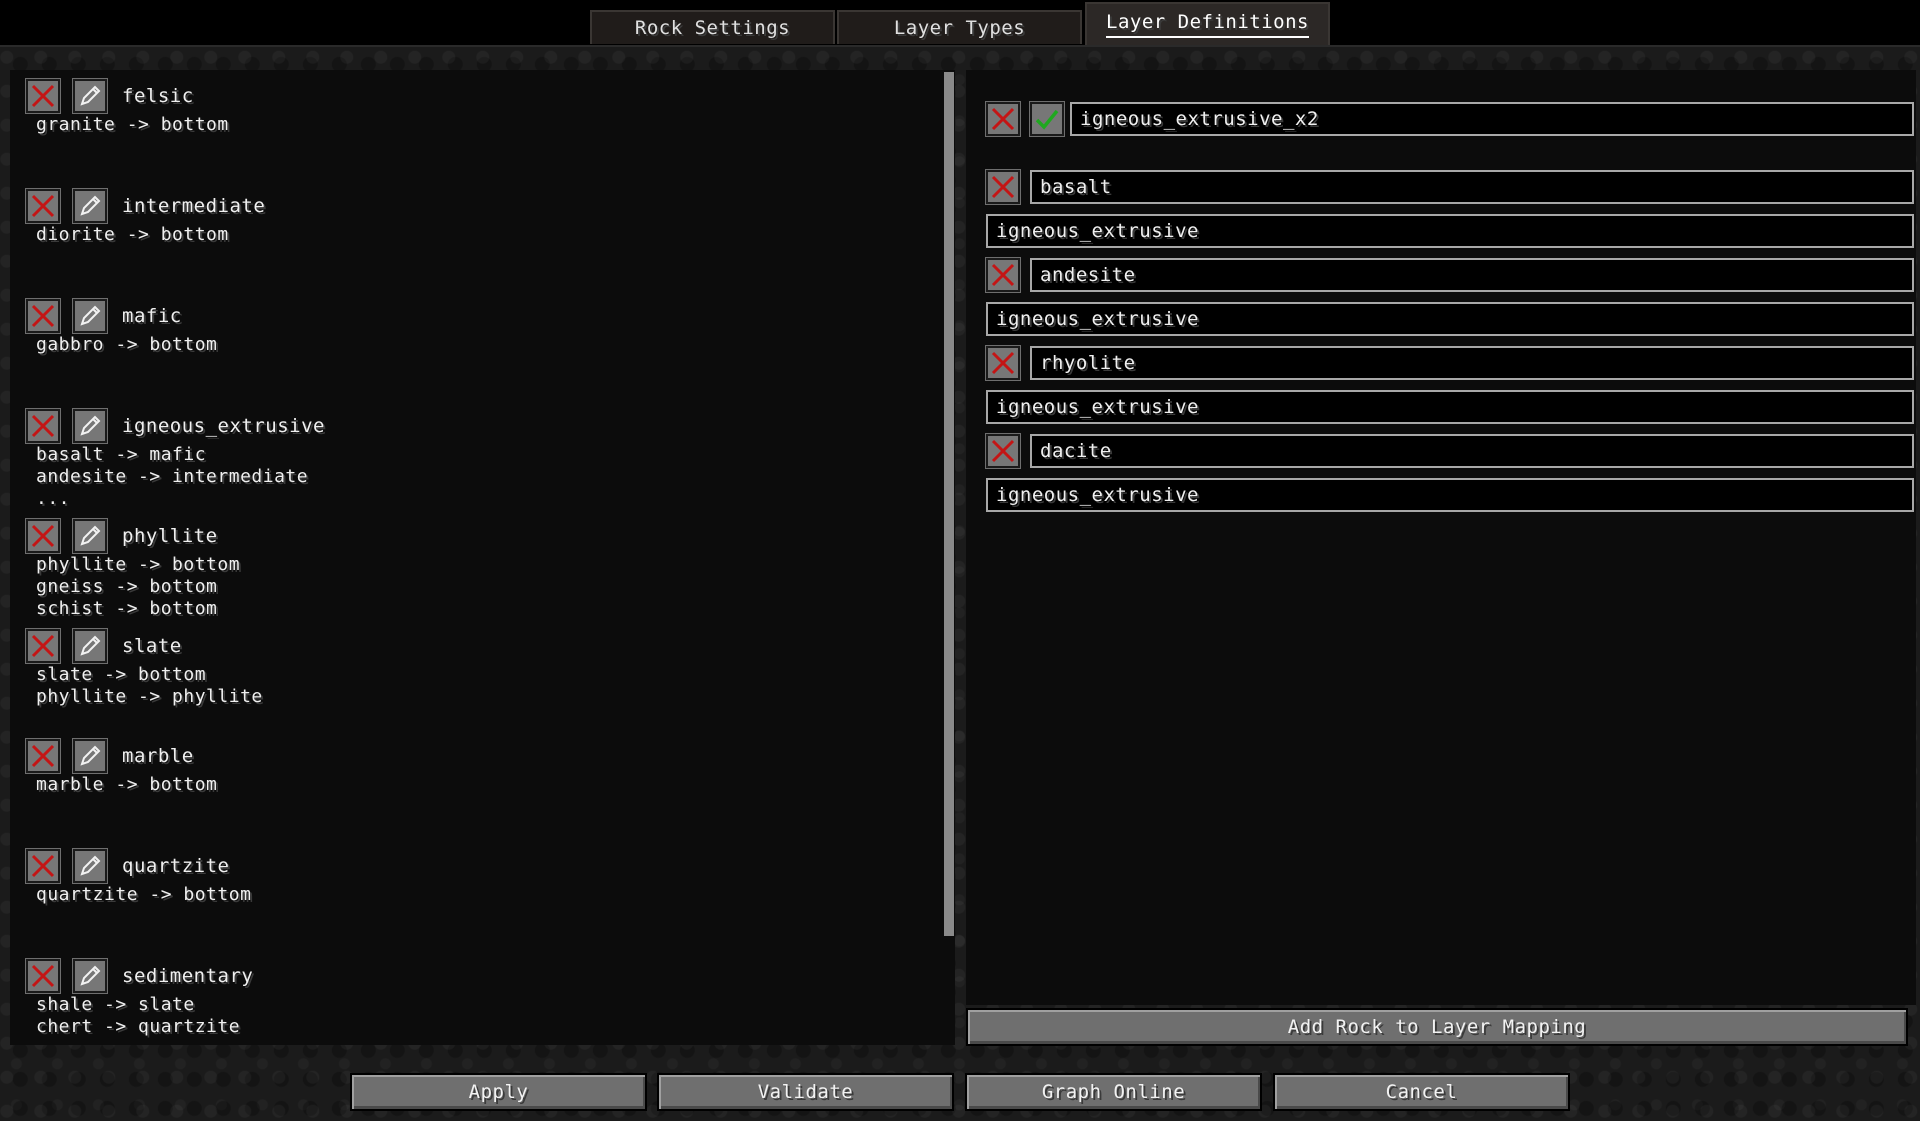 The width and height of the screenshot is (1920, 1121). What do you see at coordinates (949, 504) in the screenshot?
I see `layer-list-scrollbar` at bounding box center [949, 504].